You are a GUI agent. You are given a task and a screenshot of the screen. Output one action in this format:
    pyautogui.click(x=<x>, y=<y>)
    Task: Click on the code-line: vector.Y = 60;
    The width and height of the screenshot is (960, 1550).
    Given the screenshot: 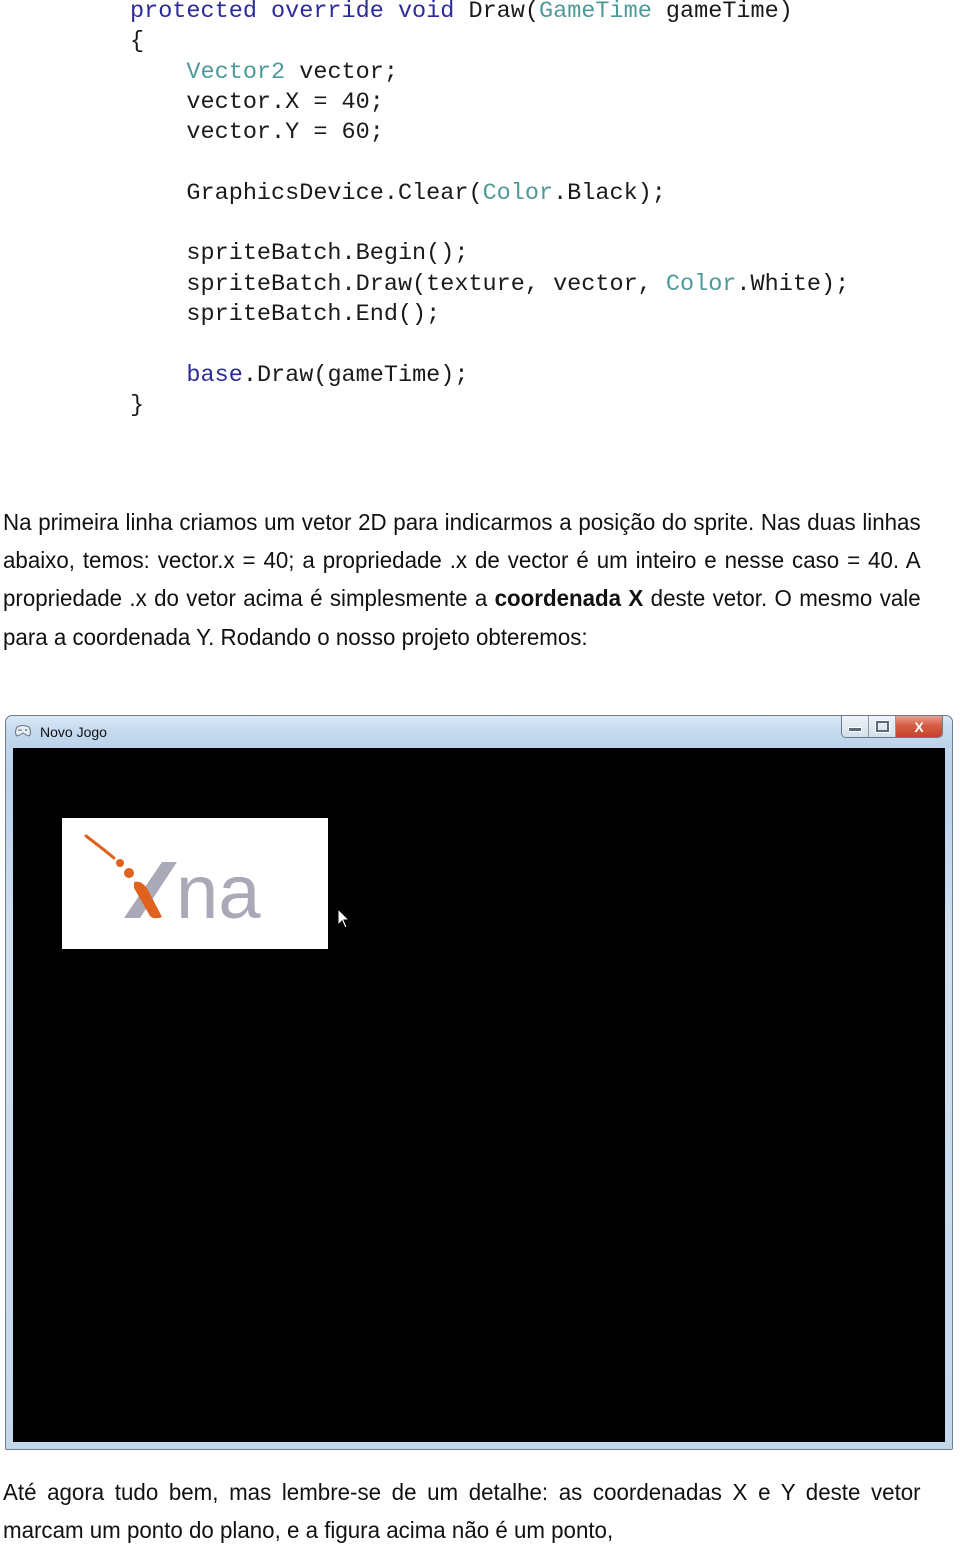 What is the action you would take?
    pyautogui.click(x=257, y=133)
    